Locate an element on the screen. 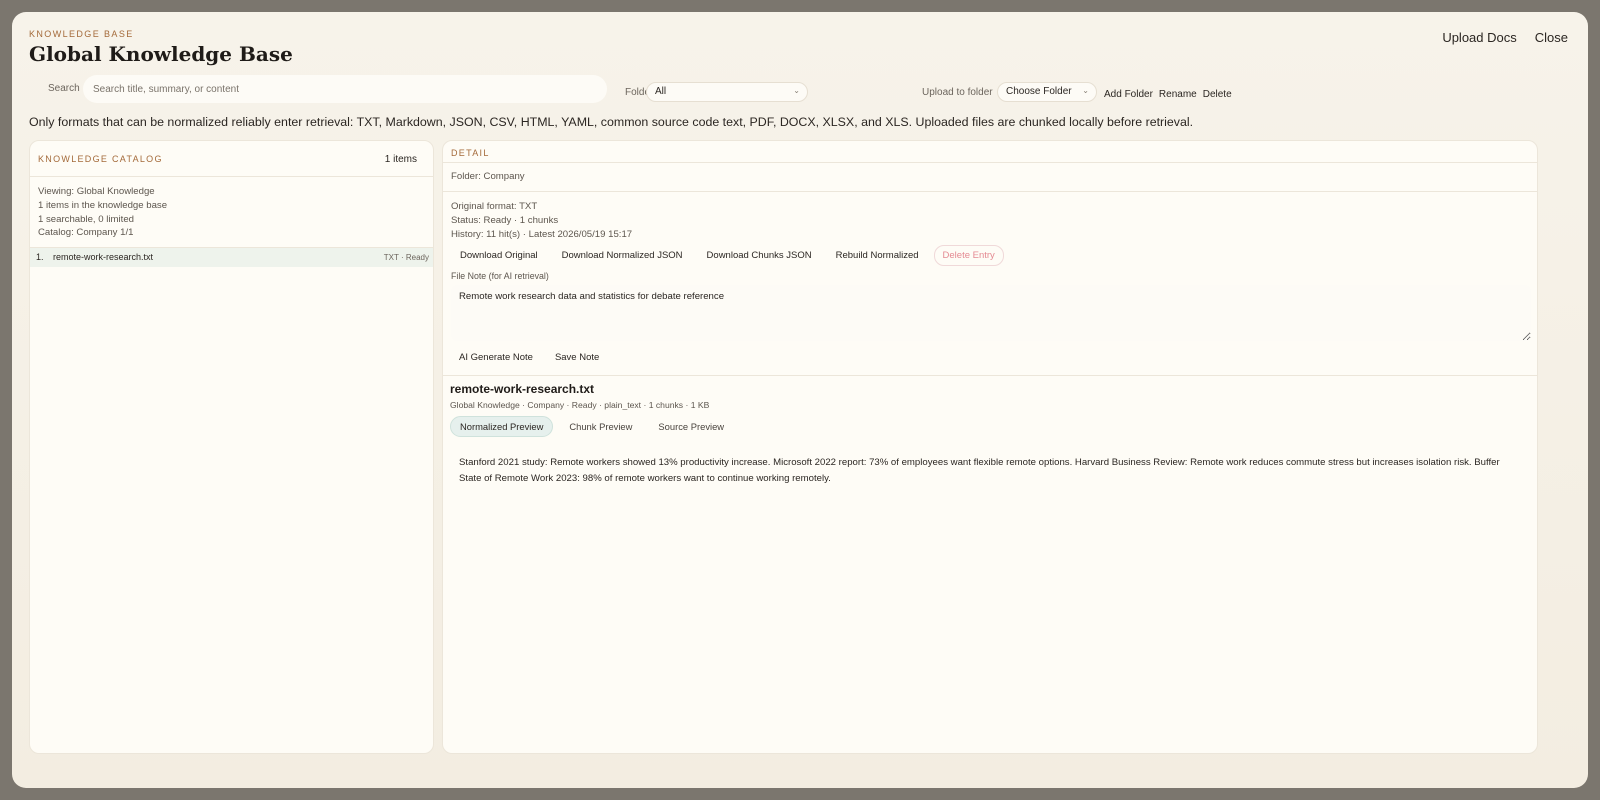 The image size is (1600, 800). tab-source-preview: Source Preview is located at coordinates (691, 426).